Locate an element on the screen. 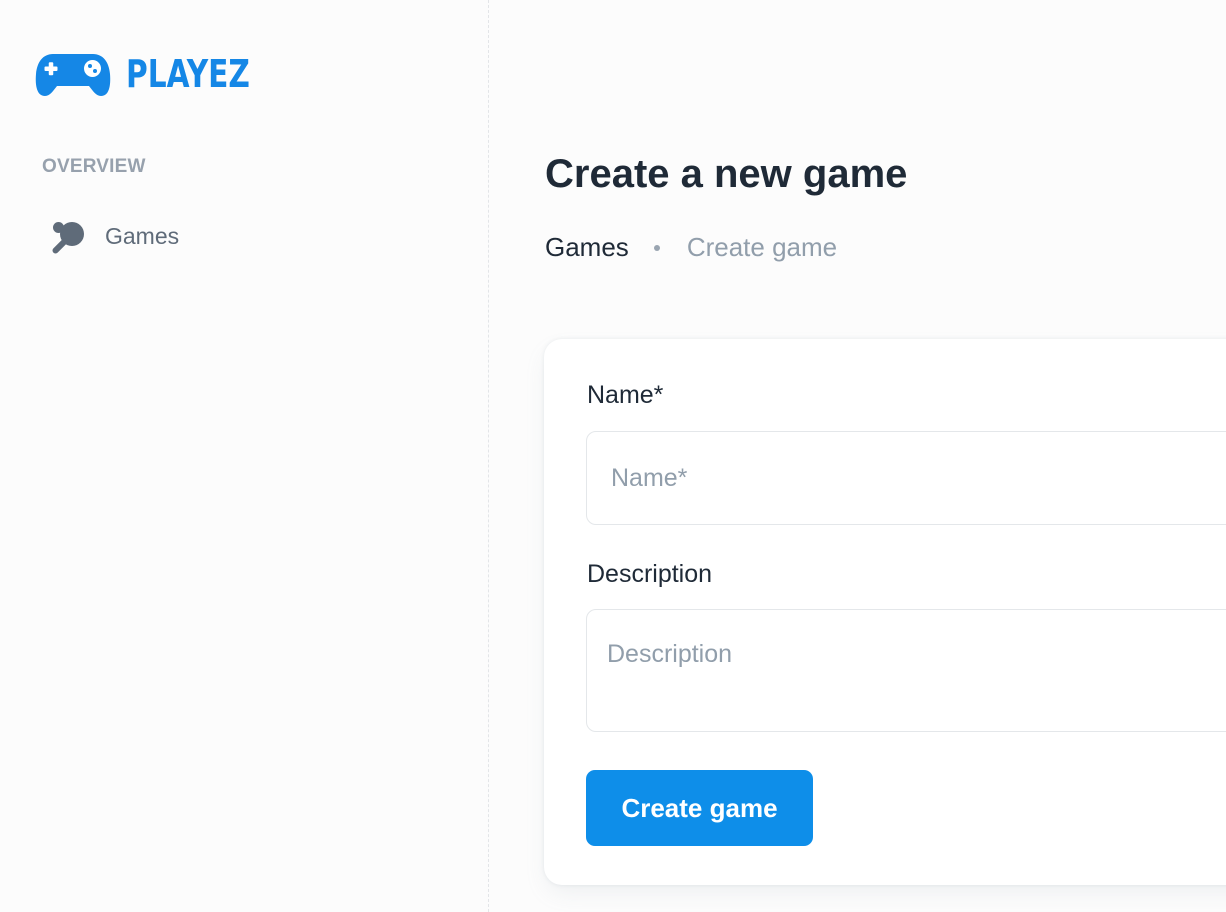 The image size is (1226, 912). description-field-label: Description is located at coordinates (650, 574).